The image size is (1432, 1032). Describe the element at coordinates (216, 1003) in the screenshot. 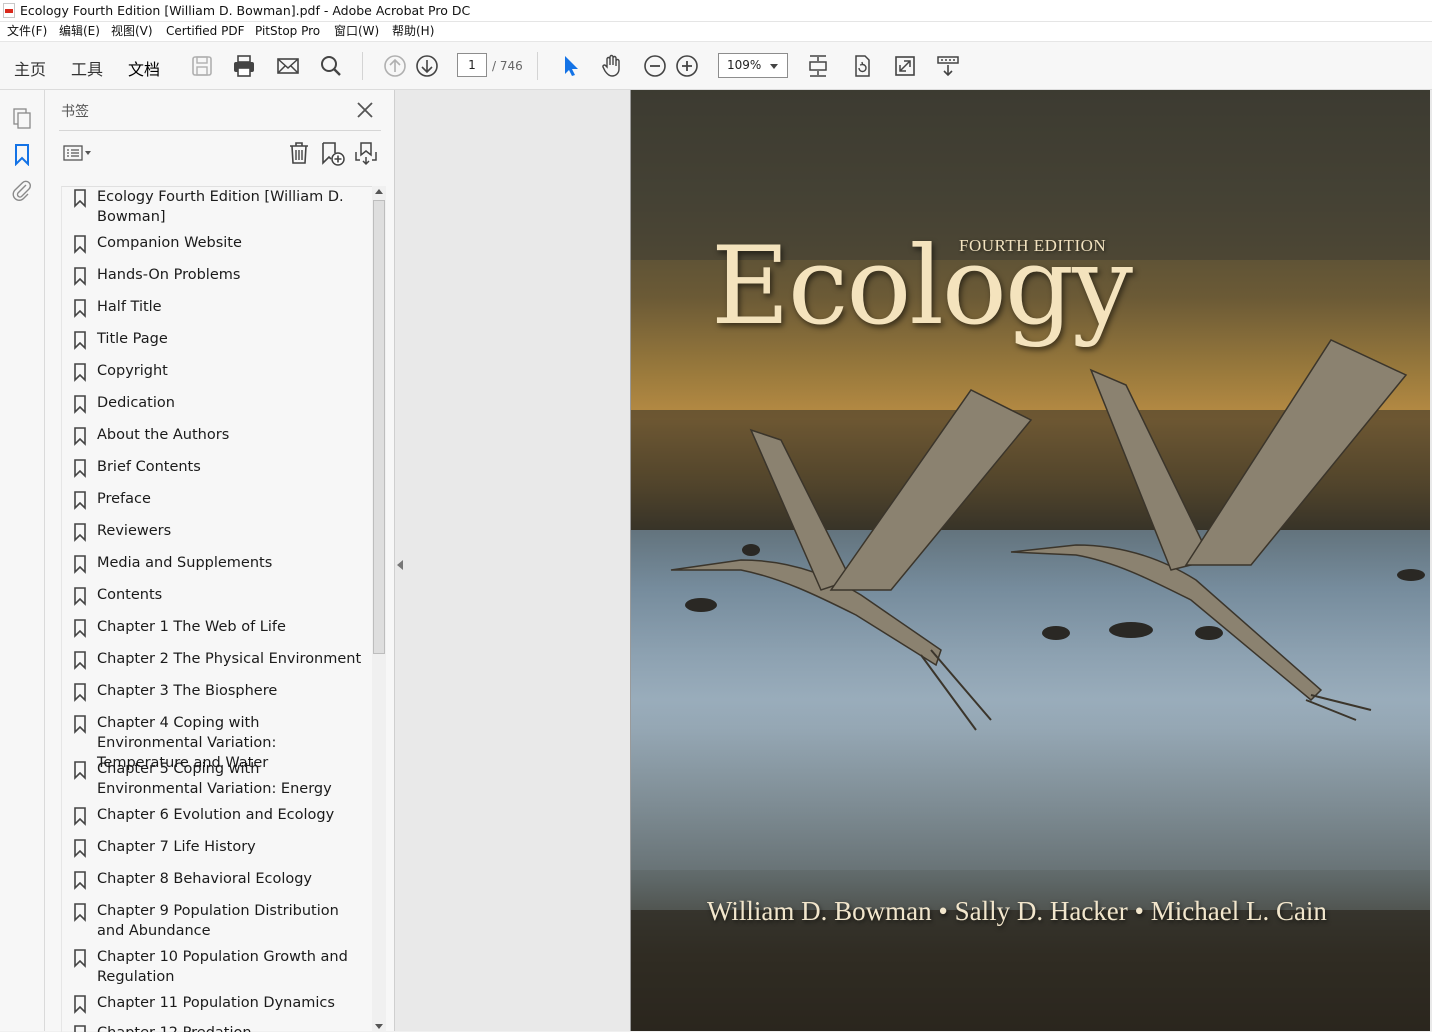

I see `bookmark-label: Chapter 11 Population Dynamics` at that location.